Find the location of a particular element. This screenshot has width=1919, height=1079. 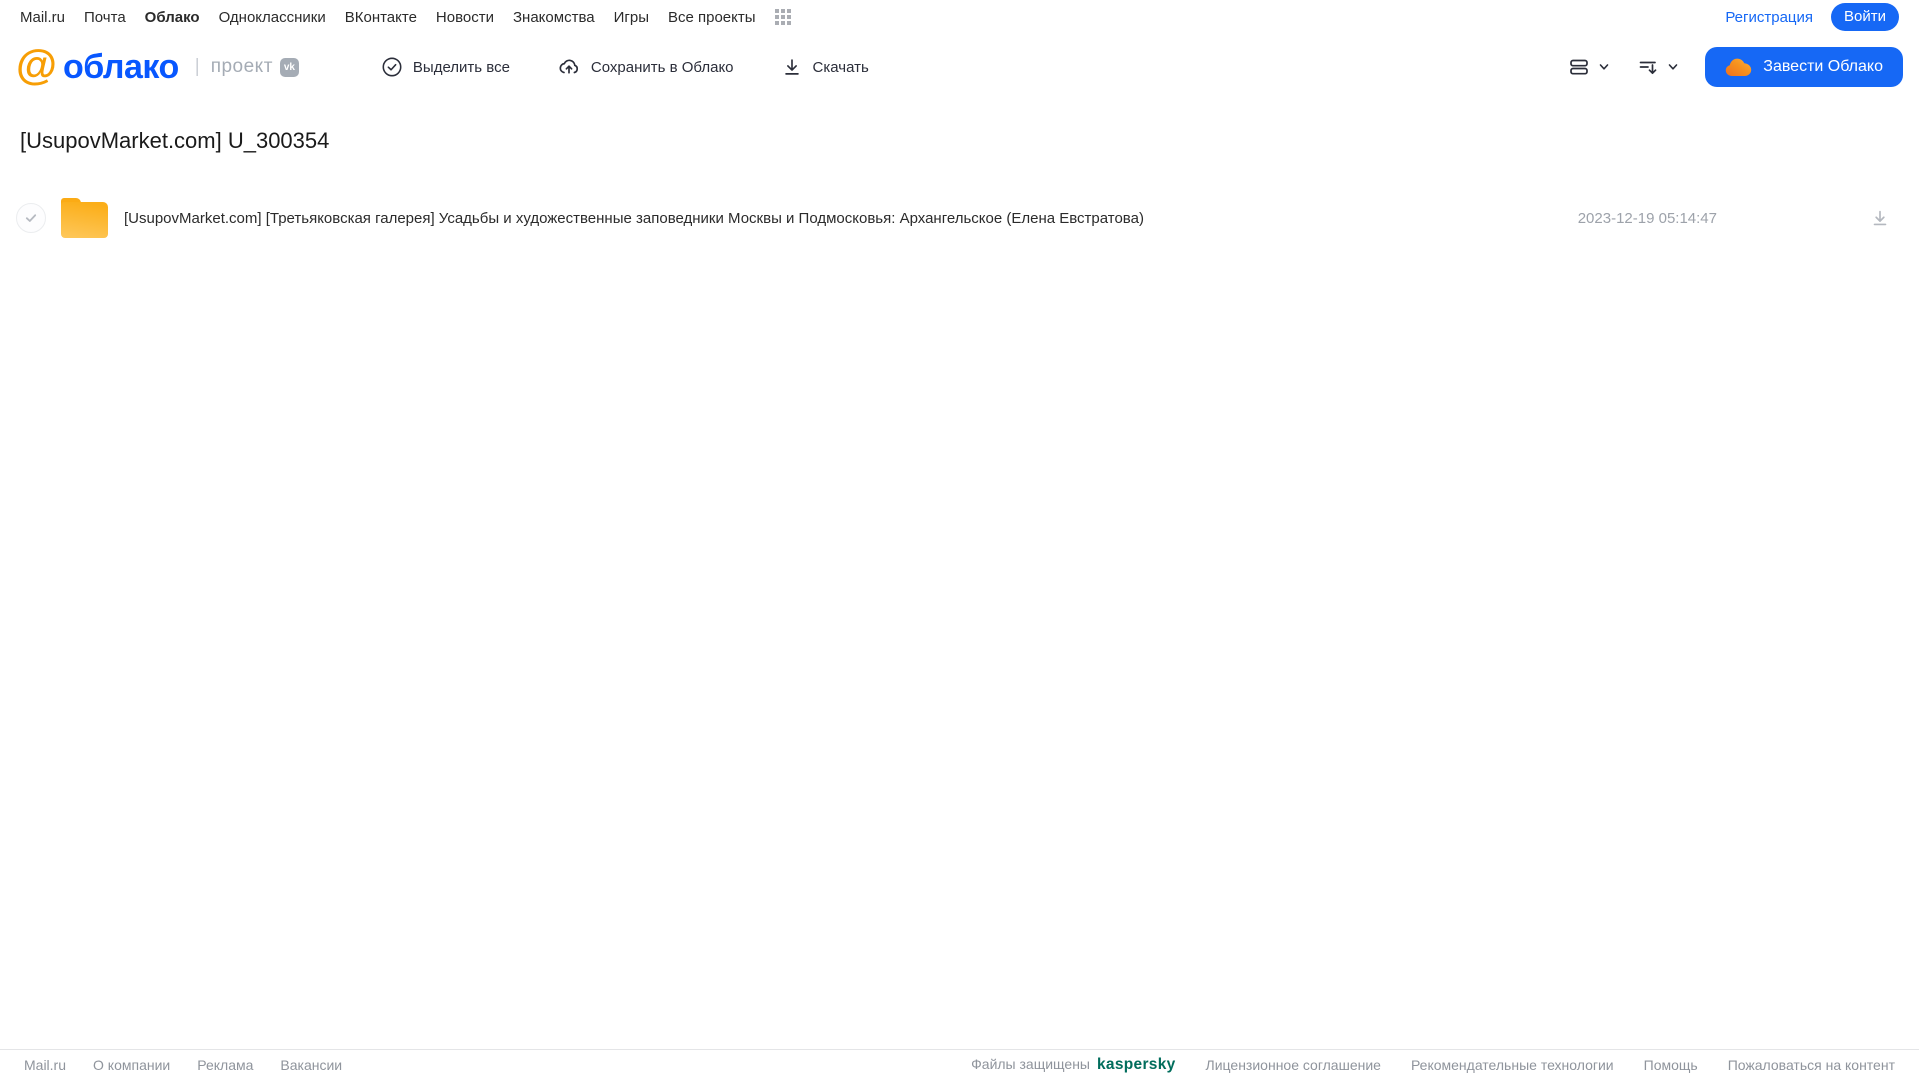

check-circle-icon is located at coordinates (392, 67).